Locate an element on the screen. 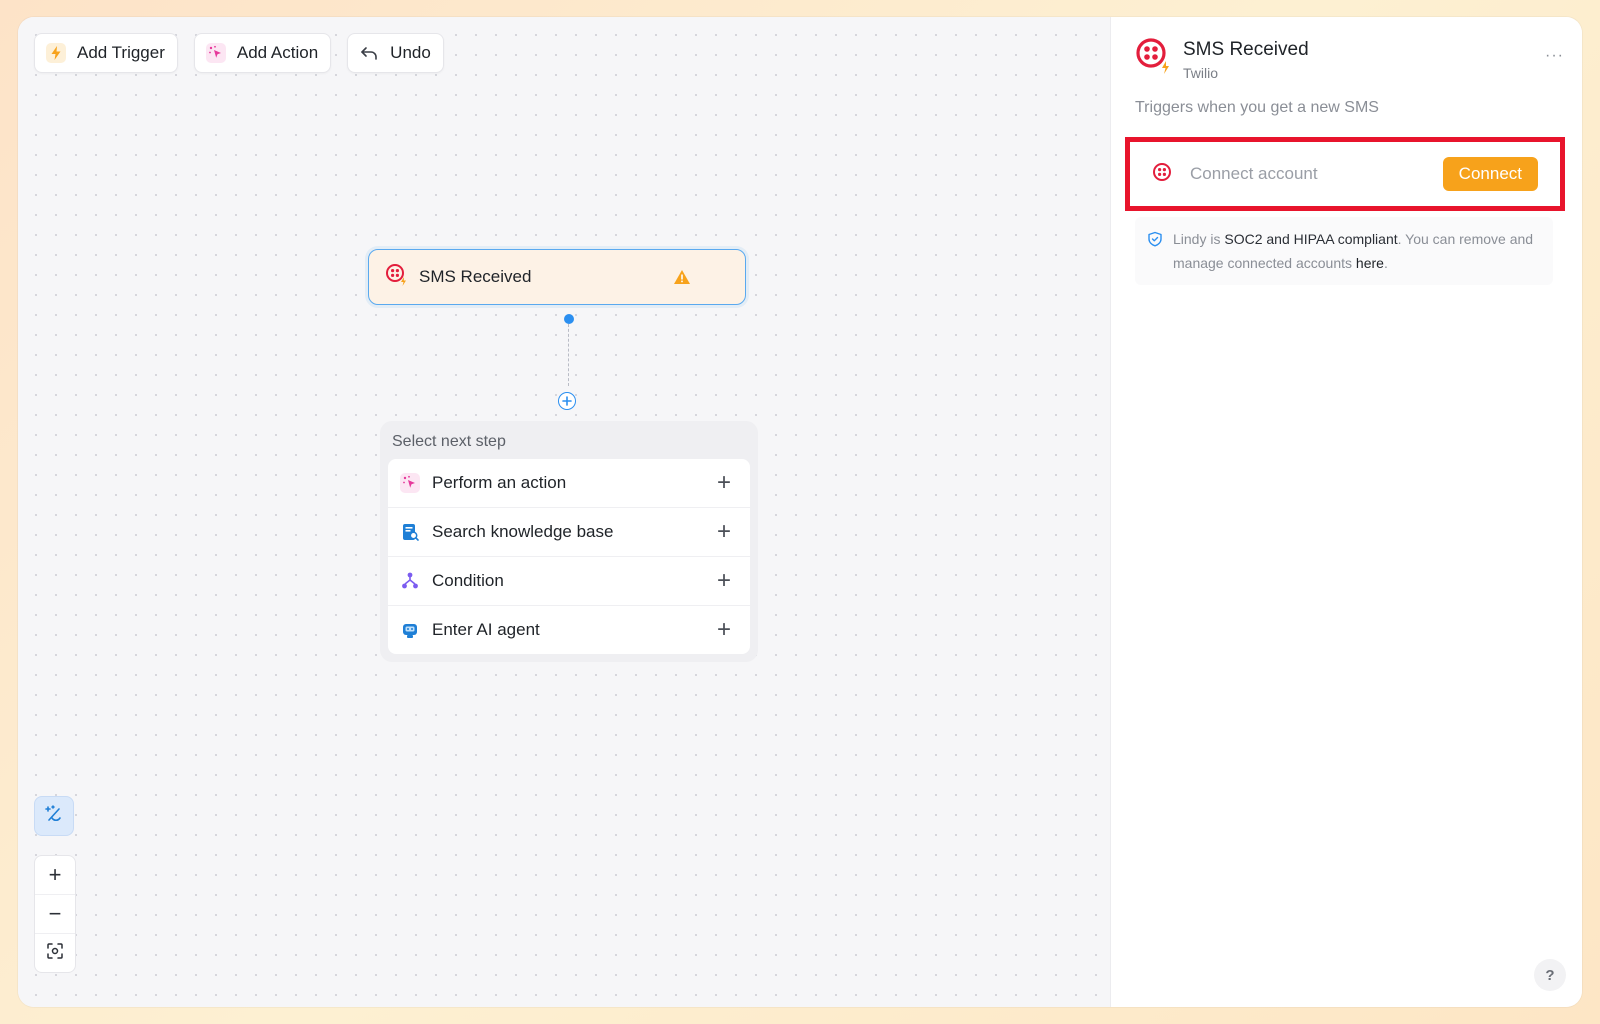 Image resolution: width=1600 pixels, height=1024 pixels. undo-button: Undo is located at coordinates (395, 53).